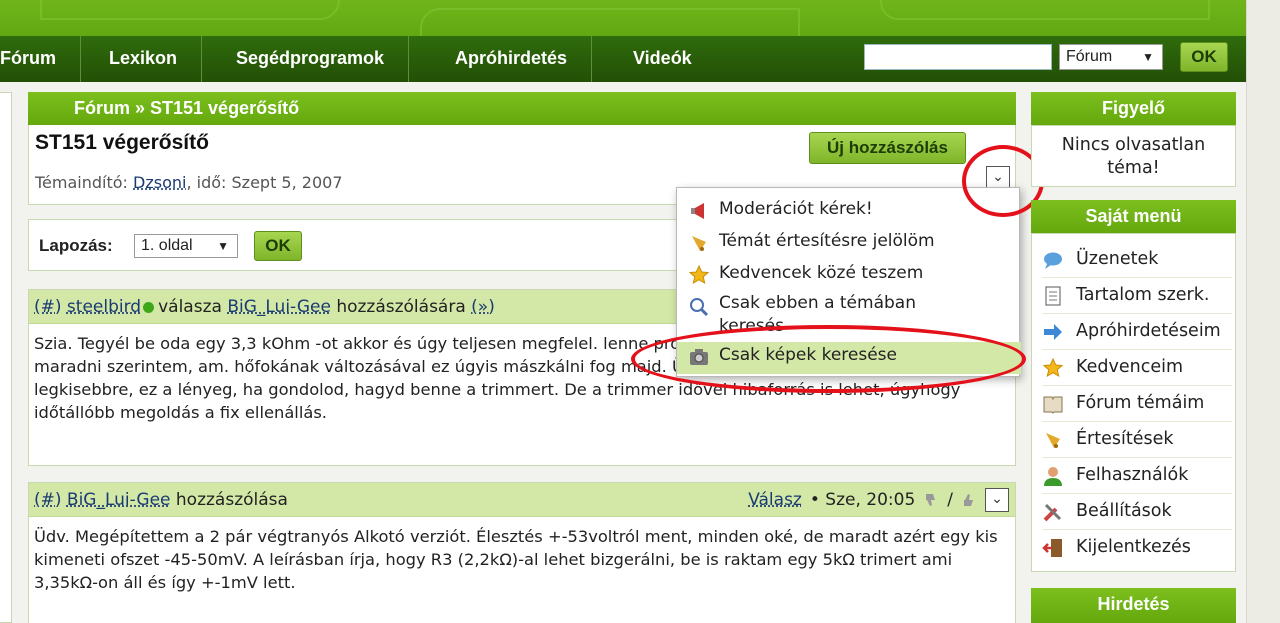 Image resolution: width=1280 pixels, height=623 pixels. I want to click on reply-link: Válasz, so click(775, 500).